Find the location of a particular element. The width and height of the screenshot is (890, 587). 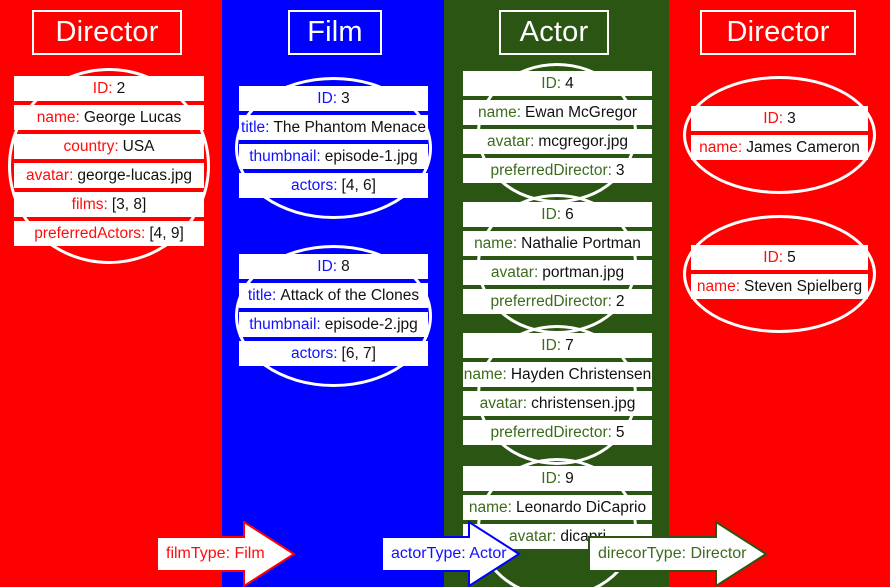

field-value: episode-2.jpg is located at coordinates (371, 324).